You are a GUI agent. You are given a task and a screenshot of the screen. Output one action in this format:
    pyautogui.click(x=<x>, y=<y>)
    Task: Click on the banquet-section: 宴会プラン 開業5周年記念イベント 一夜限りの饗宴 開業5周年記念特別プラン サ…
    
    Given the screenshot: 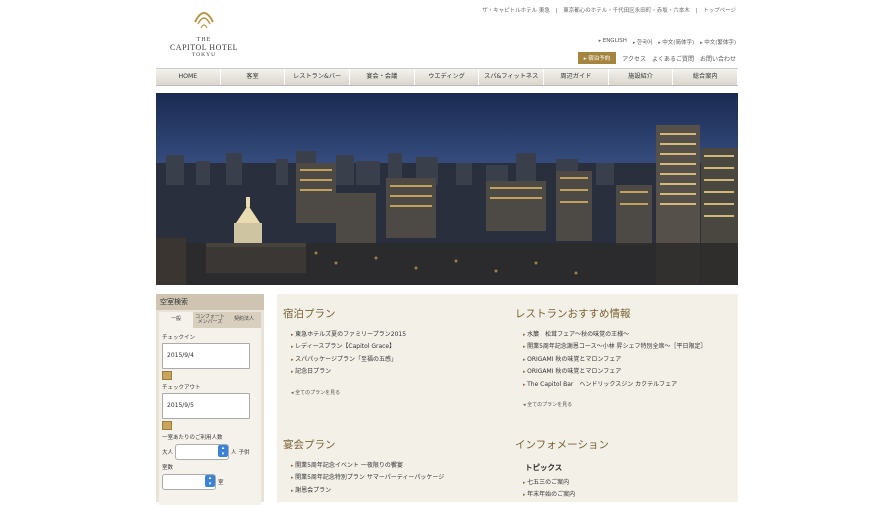 What is the action you would take?
    pyautogui.click(x=393, y=467)
    